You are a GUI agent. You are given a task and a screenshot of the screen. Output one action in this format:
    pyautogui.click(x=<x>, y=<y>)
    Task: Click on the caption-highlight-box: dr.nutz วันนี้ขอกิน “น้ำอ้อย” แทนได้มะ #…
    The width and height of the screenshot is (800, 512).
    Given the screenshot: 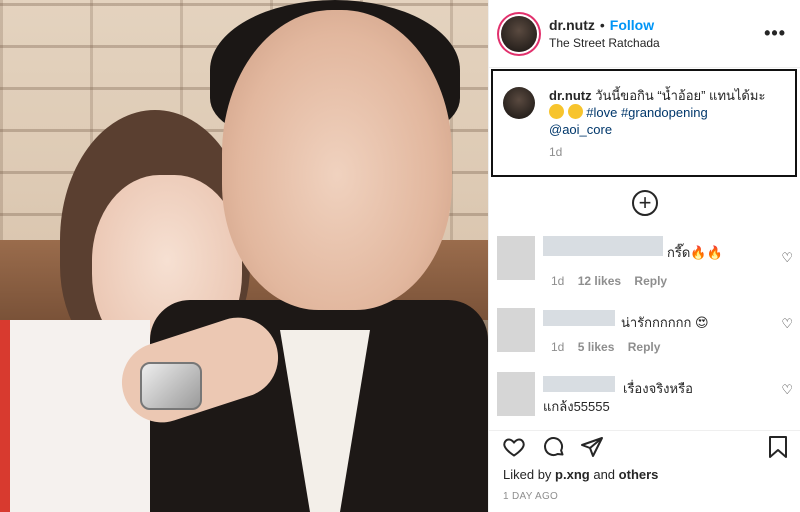 What is the action you would take?
    pyautogui.click(x=644, y=123)
    